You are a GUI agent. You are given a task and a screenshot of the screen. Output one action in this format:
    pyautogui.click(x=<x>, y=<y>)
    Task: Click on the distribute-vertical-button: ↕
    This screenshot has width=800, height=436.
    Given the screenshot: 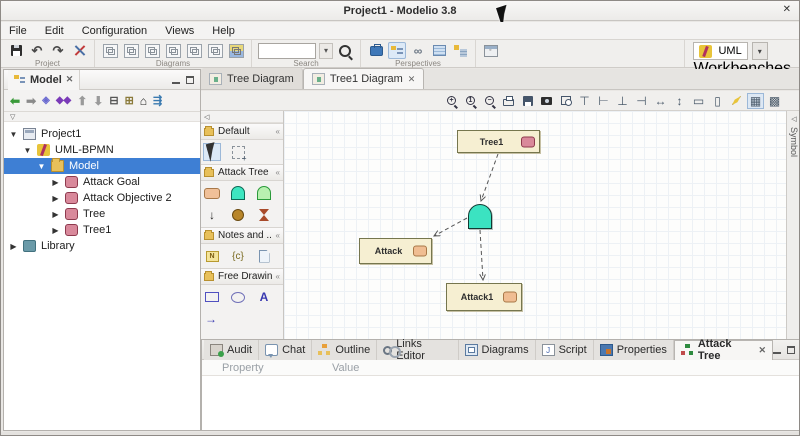 What is the action you would take?
    pyautogui.click(x=679, y=101)
    